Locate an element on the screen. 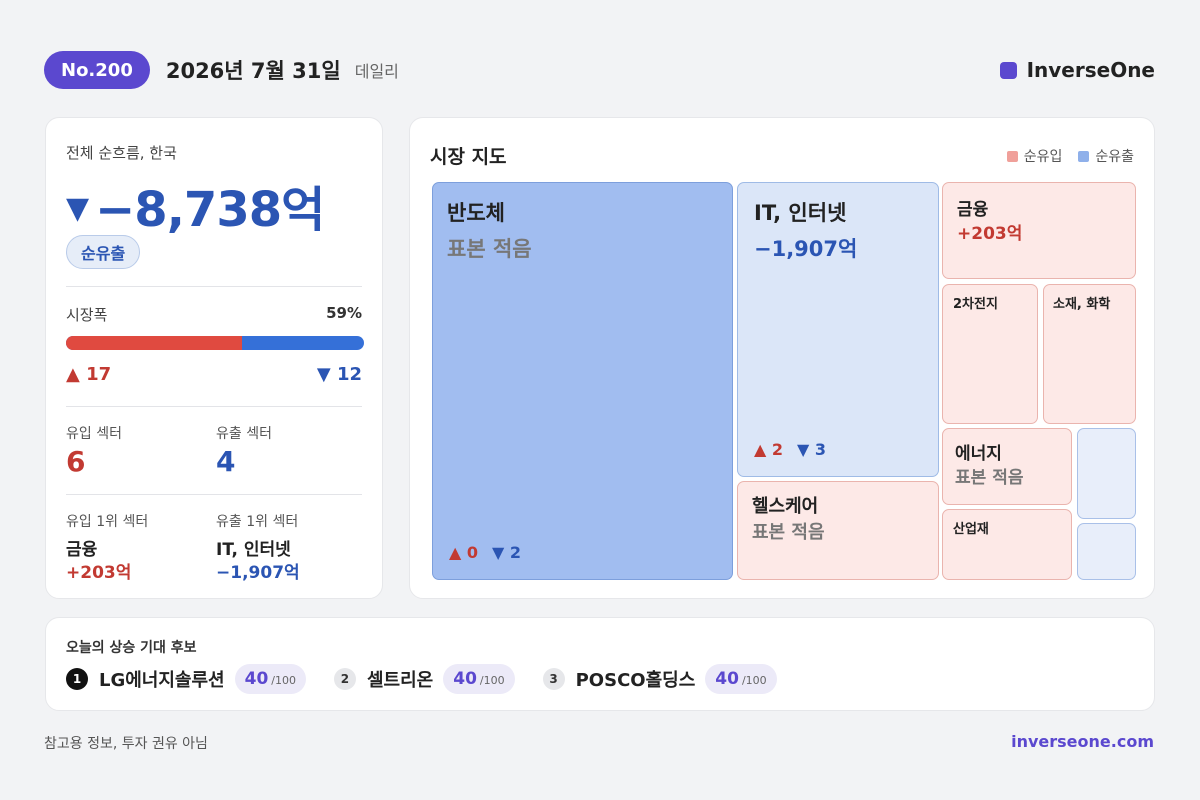  inflow-swatch-icon is located at coordinates (1012, 156).